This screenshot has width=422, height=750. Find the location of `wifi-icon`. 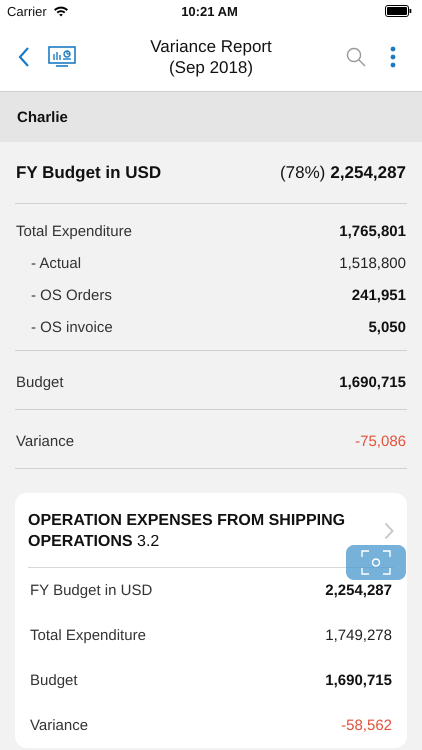

wifi-icon is located at coordinates (60, 11).